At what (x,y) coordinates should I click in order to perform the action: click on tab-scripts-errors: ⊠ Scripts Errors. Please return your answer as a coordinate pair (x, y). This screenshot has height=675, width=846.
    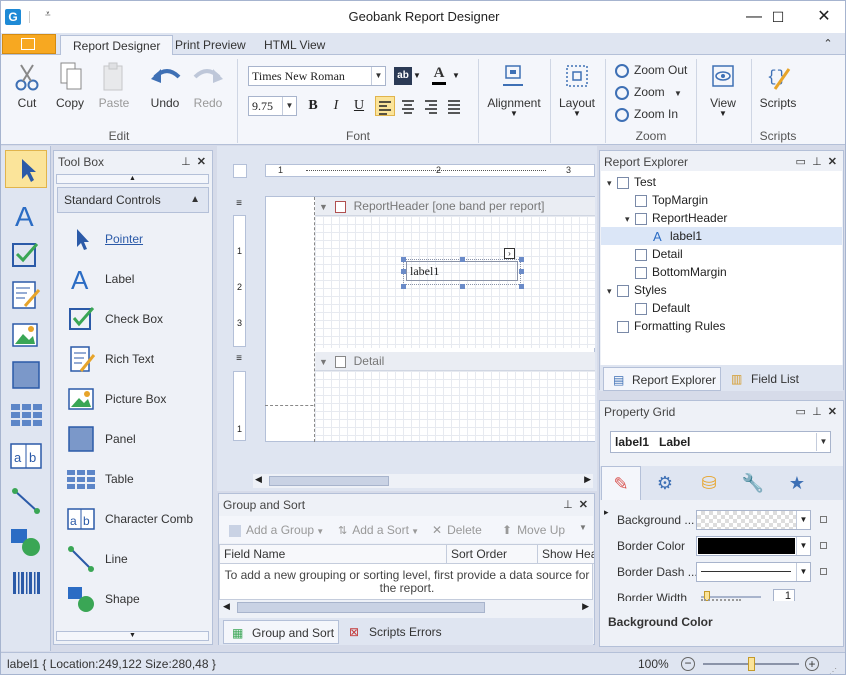
    Looking at the image, I should click on (396, 632).